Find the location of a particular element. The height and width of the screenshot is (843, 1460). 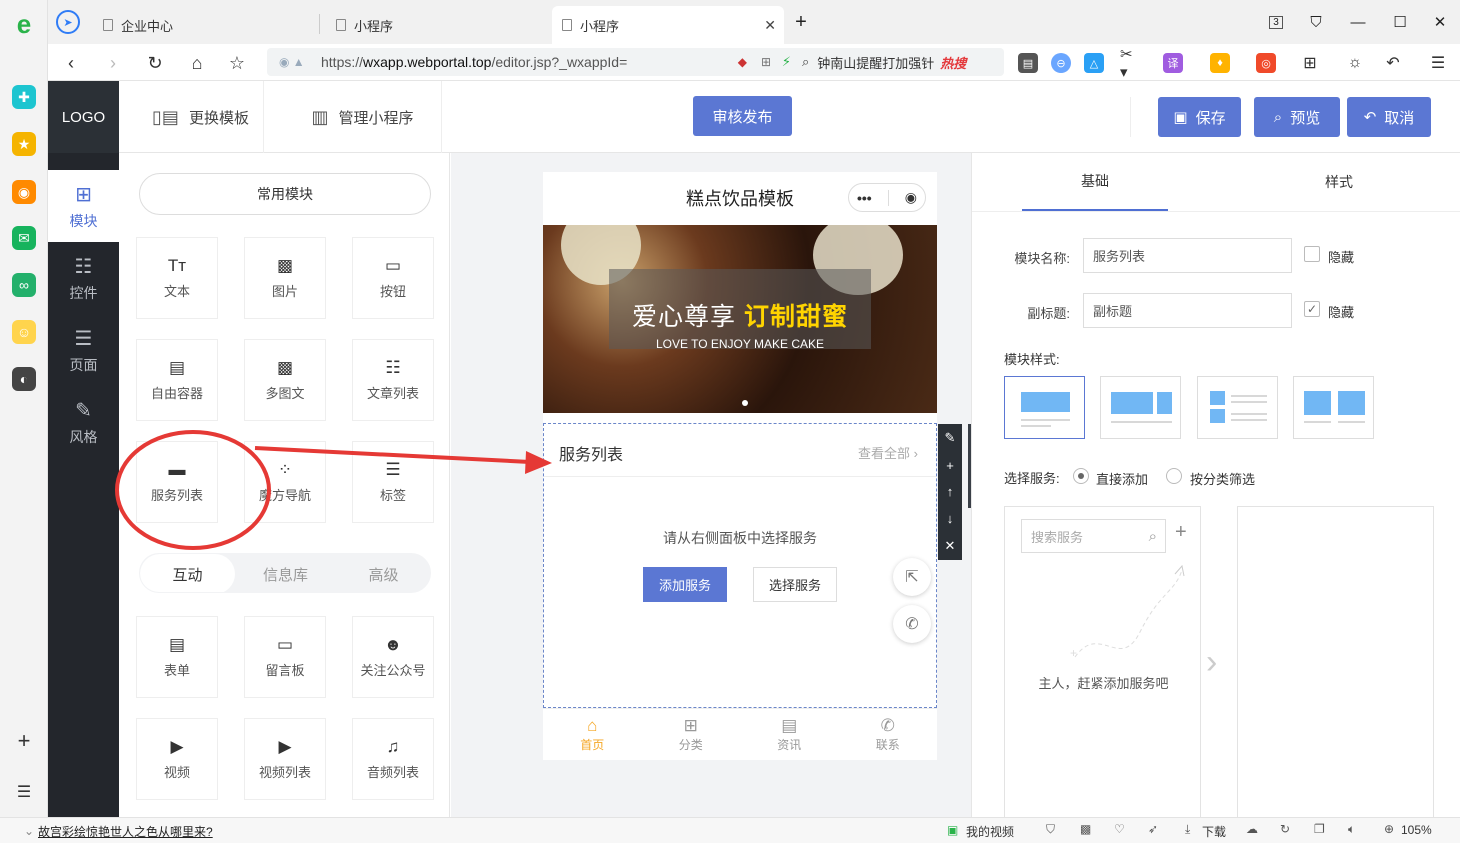

gamepad-icon: ◎ is located at coordinates (1266, 63).